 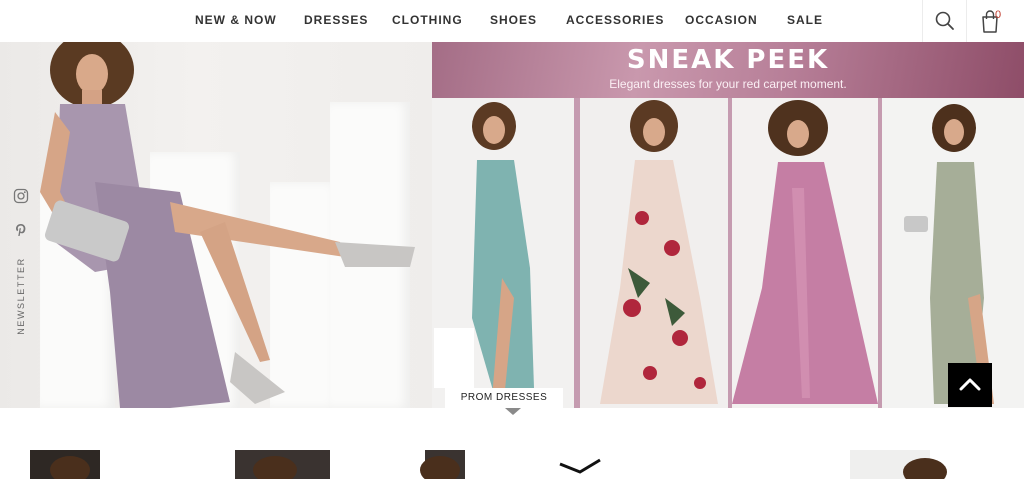 I want to click on newsletter-tab: NEWSLETTER, so click(x=22, y=300).